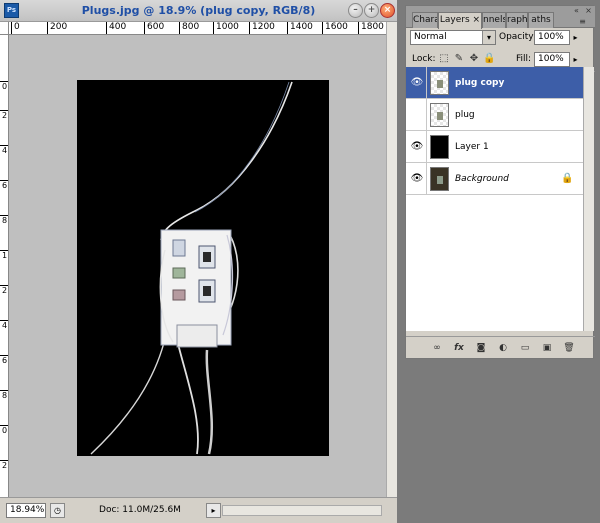 This screenshot has height=523, width=600. What do you see at coordinates (355, 10) in the screenshot?
I see `minimize-icon: –` at bounding box center [355, 10].